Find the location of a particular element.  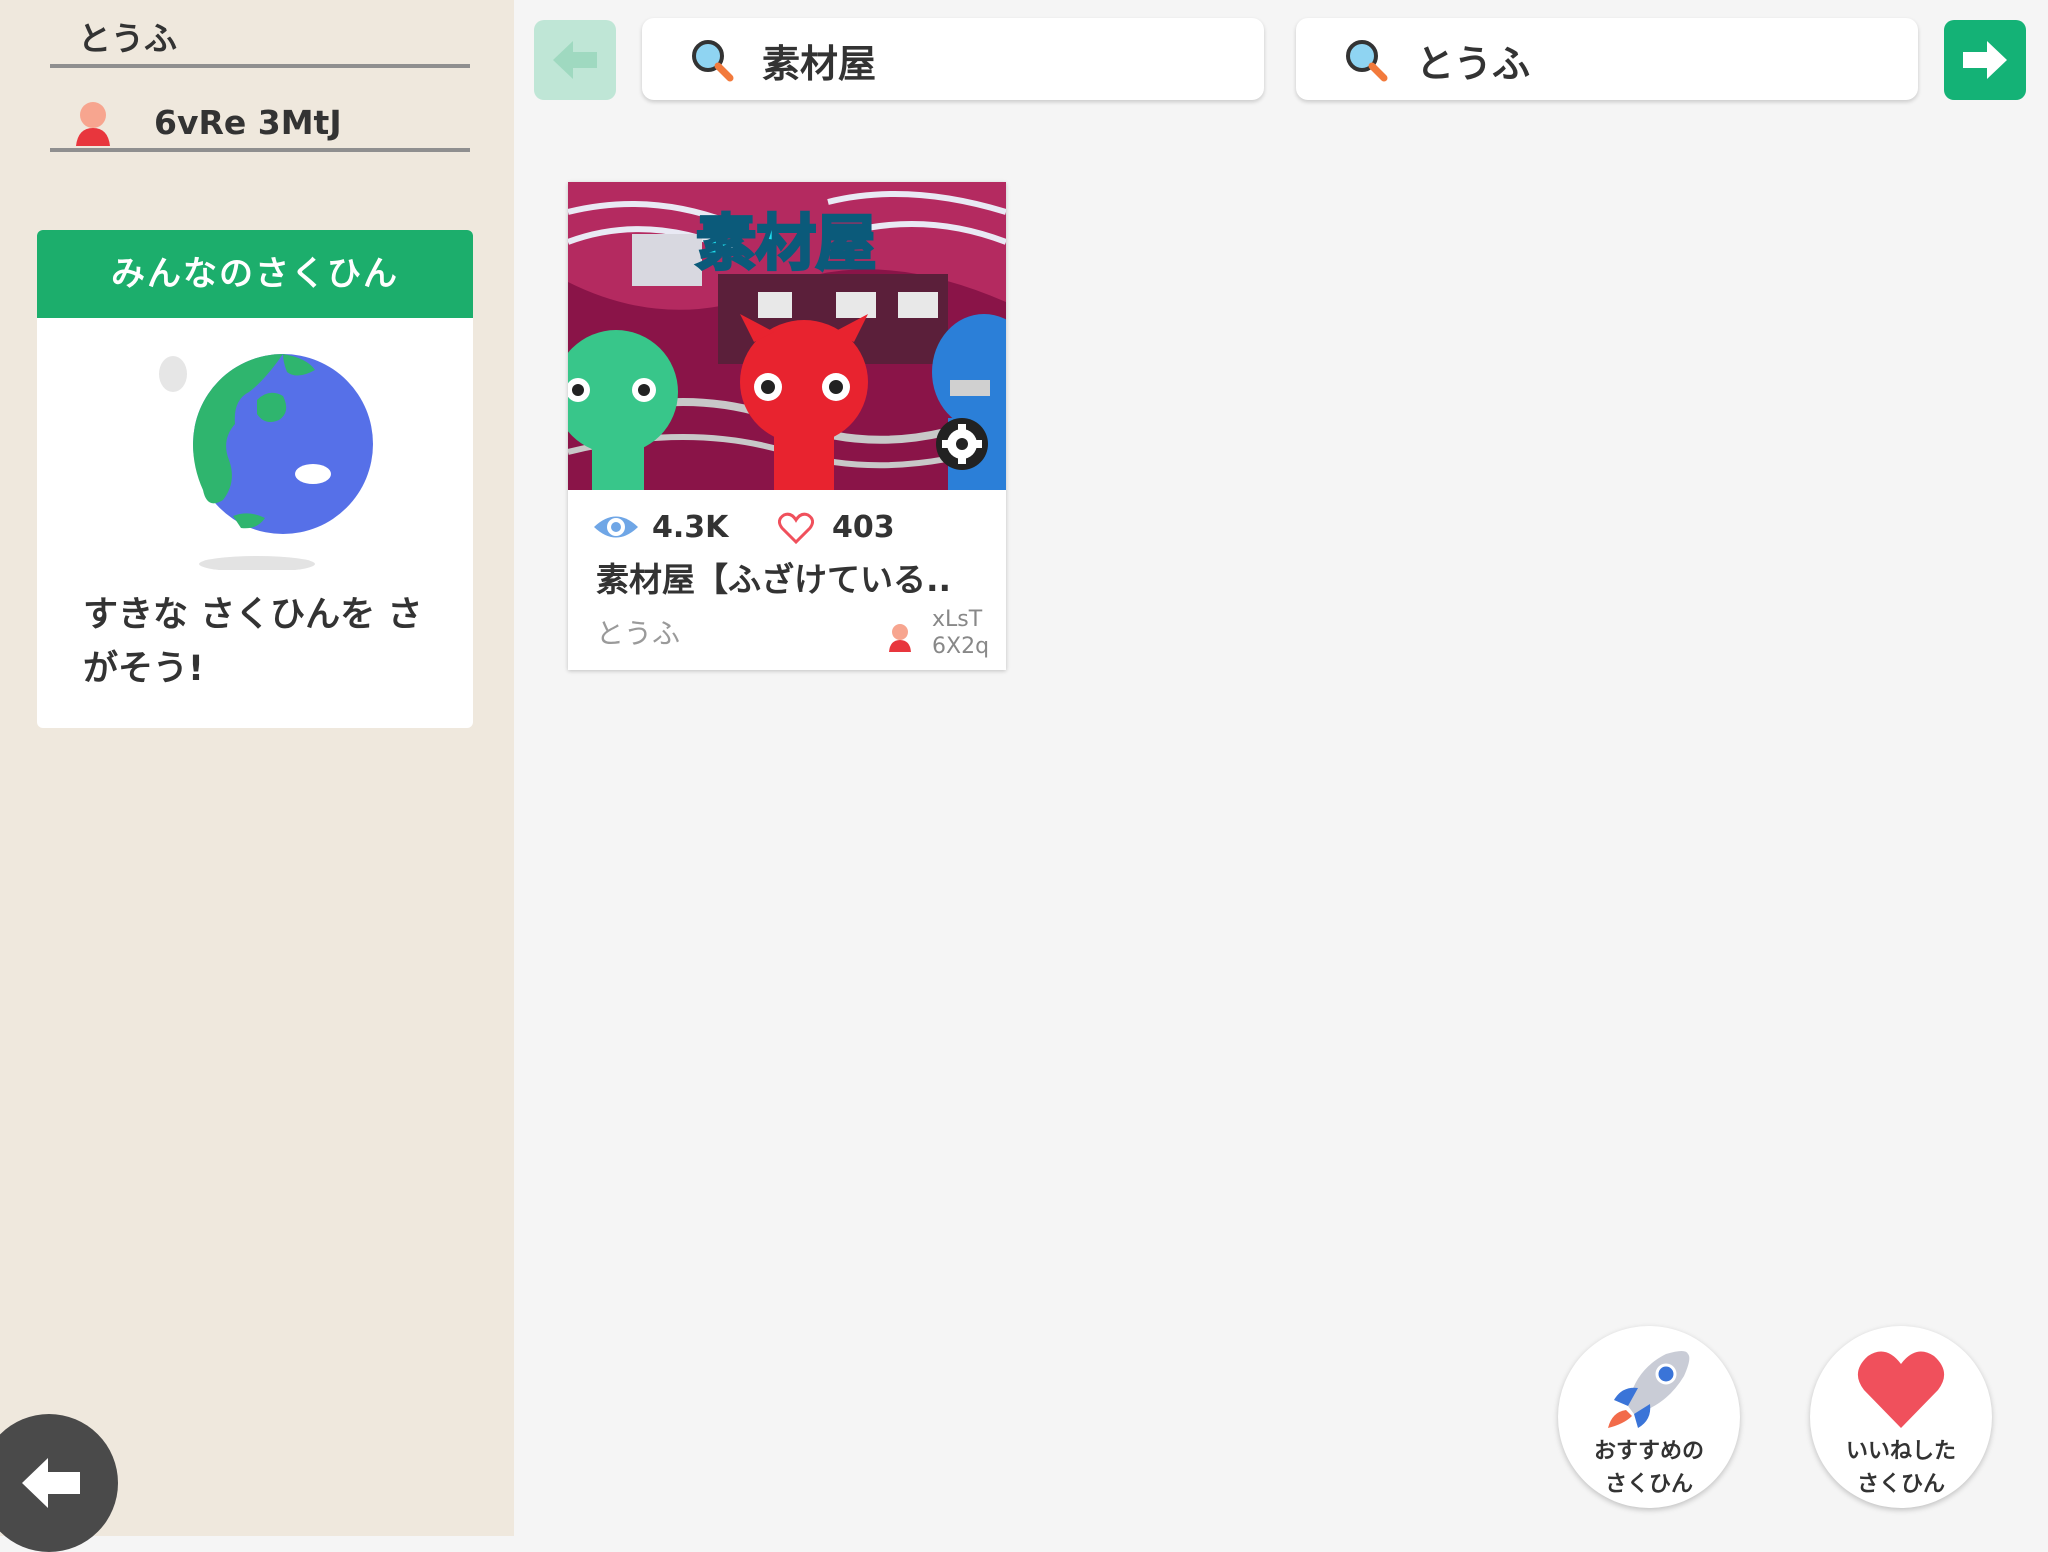

work-card: 素材屋 4.3K 403 素材屋【ふざけている.. とうふ xLsT 6X2q is located at coordinates (787, 426).